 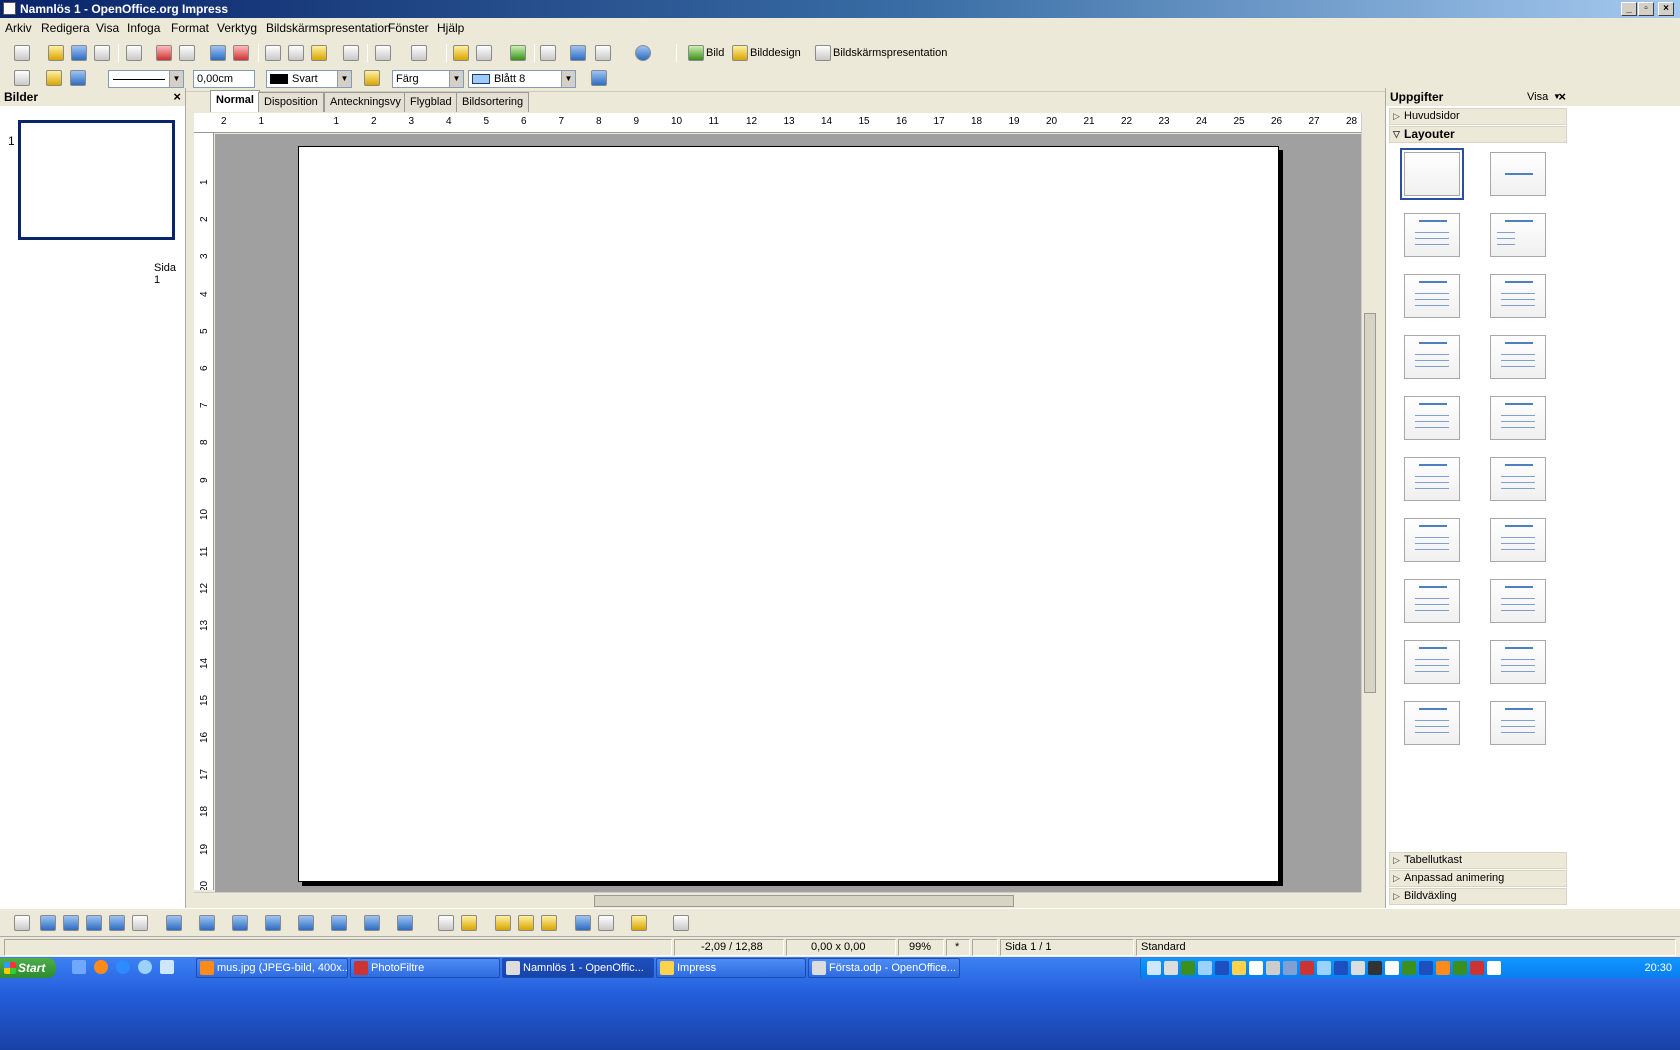 What do you see at coordinates (715, 53) in the screenshot?
I see `slide-button-label: Bild` at bounding box center [715, 53].